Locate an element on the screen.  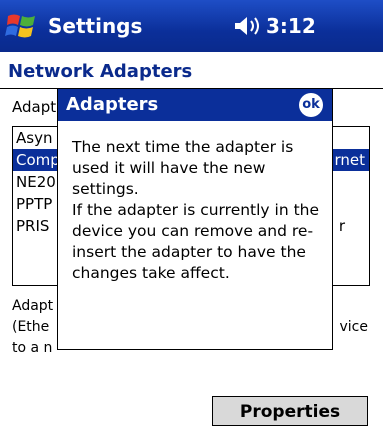
list-item-label: Comp is located at coordinates (38, 160).